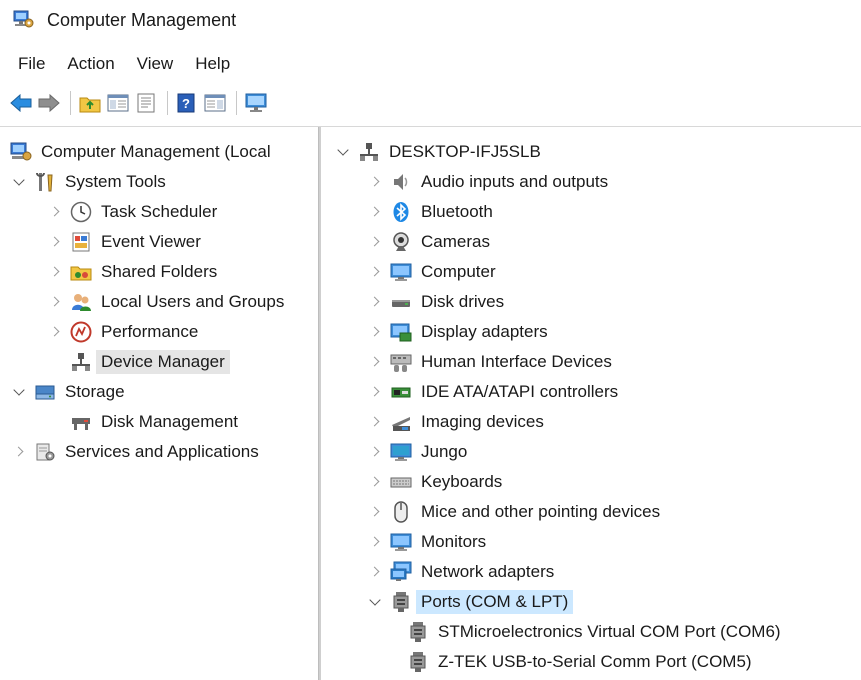 The height and width of the screenshot is (680, 861). Describe the element at coordinates (166, 302) in the screenshot. I see `tree-item-local-users: Local Users and Groups` at that location.